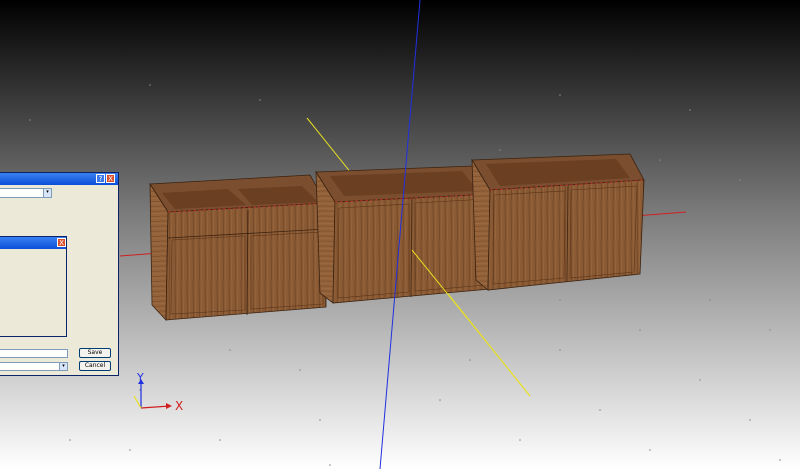 The width and height of the screenshot is (800, 469). What do you see at coordinates (33, 292) in the screenshot?
I see `inner-panel-content` at bounding box center [33, 292].